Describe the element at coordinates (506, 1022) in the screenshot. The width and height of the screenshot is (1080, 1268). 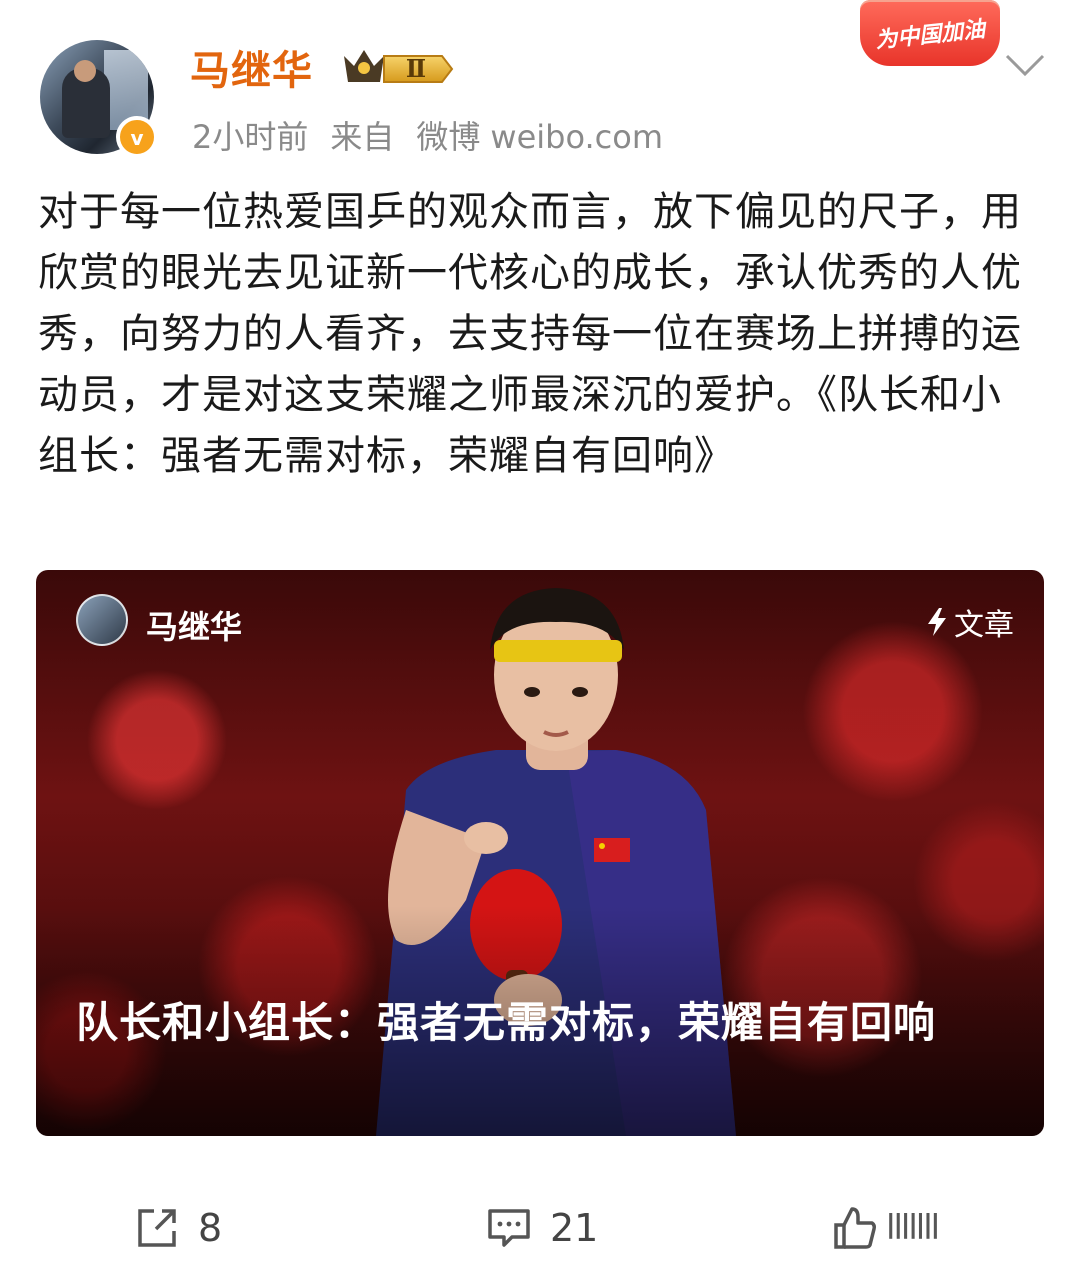
I see `card-title: 队长和小组长：强者无需对标，荣耀自有回响` at that location.